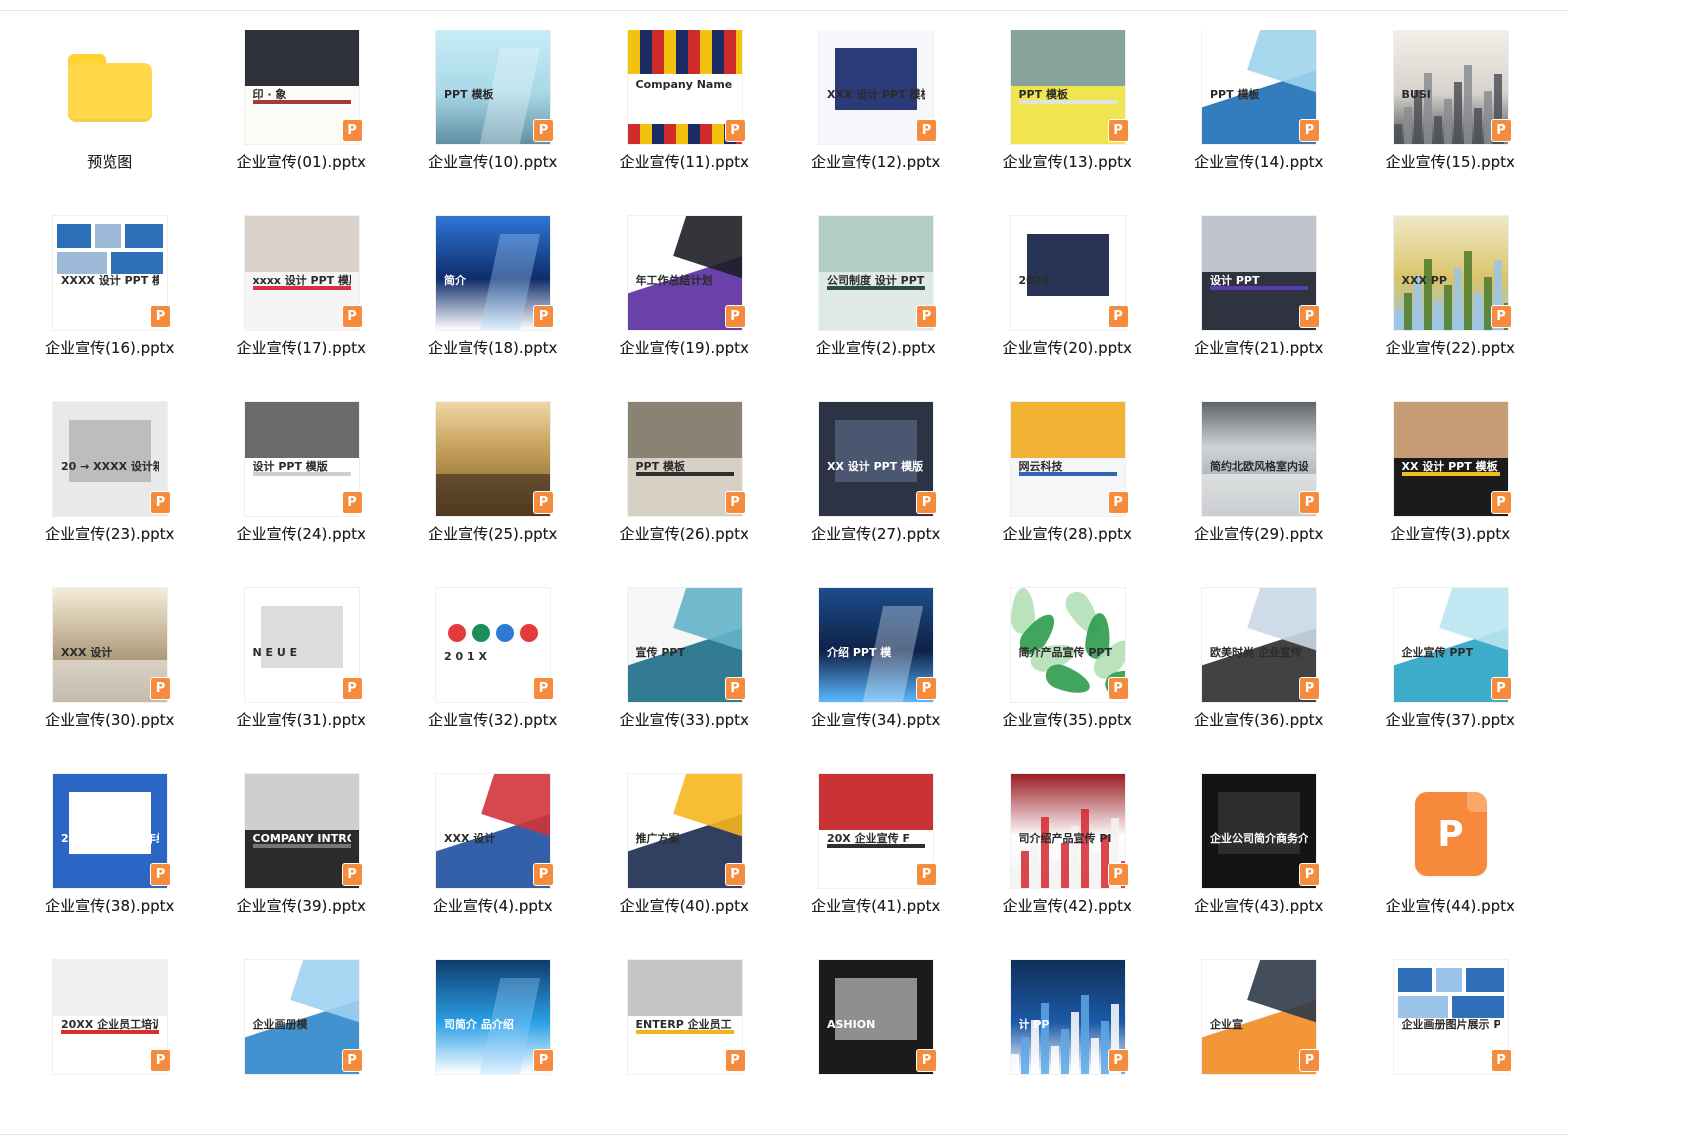 The image size is (1695, 1148). Describe the element at coordinates (876, 123) in the screenshot. I see `file-item: XXX 设计 PPT 模板 P 企业宣传(12).pptx` at that location.